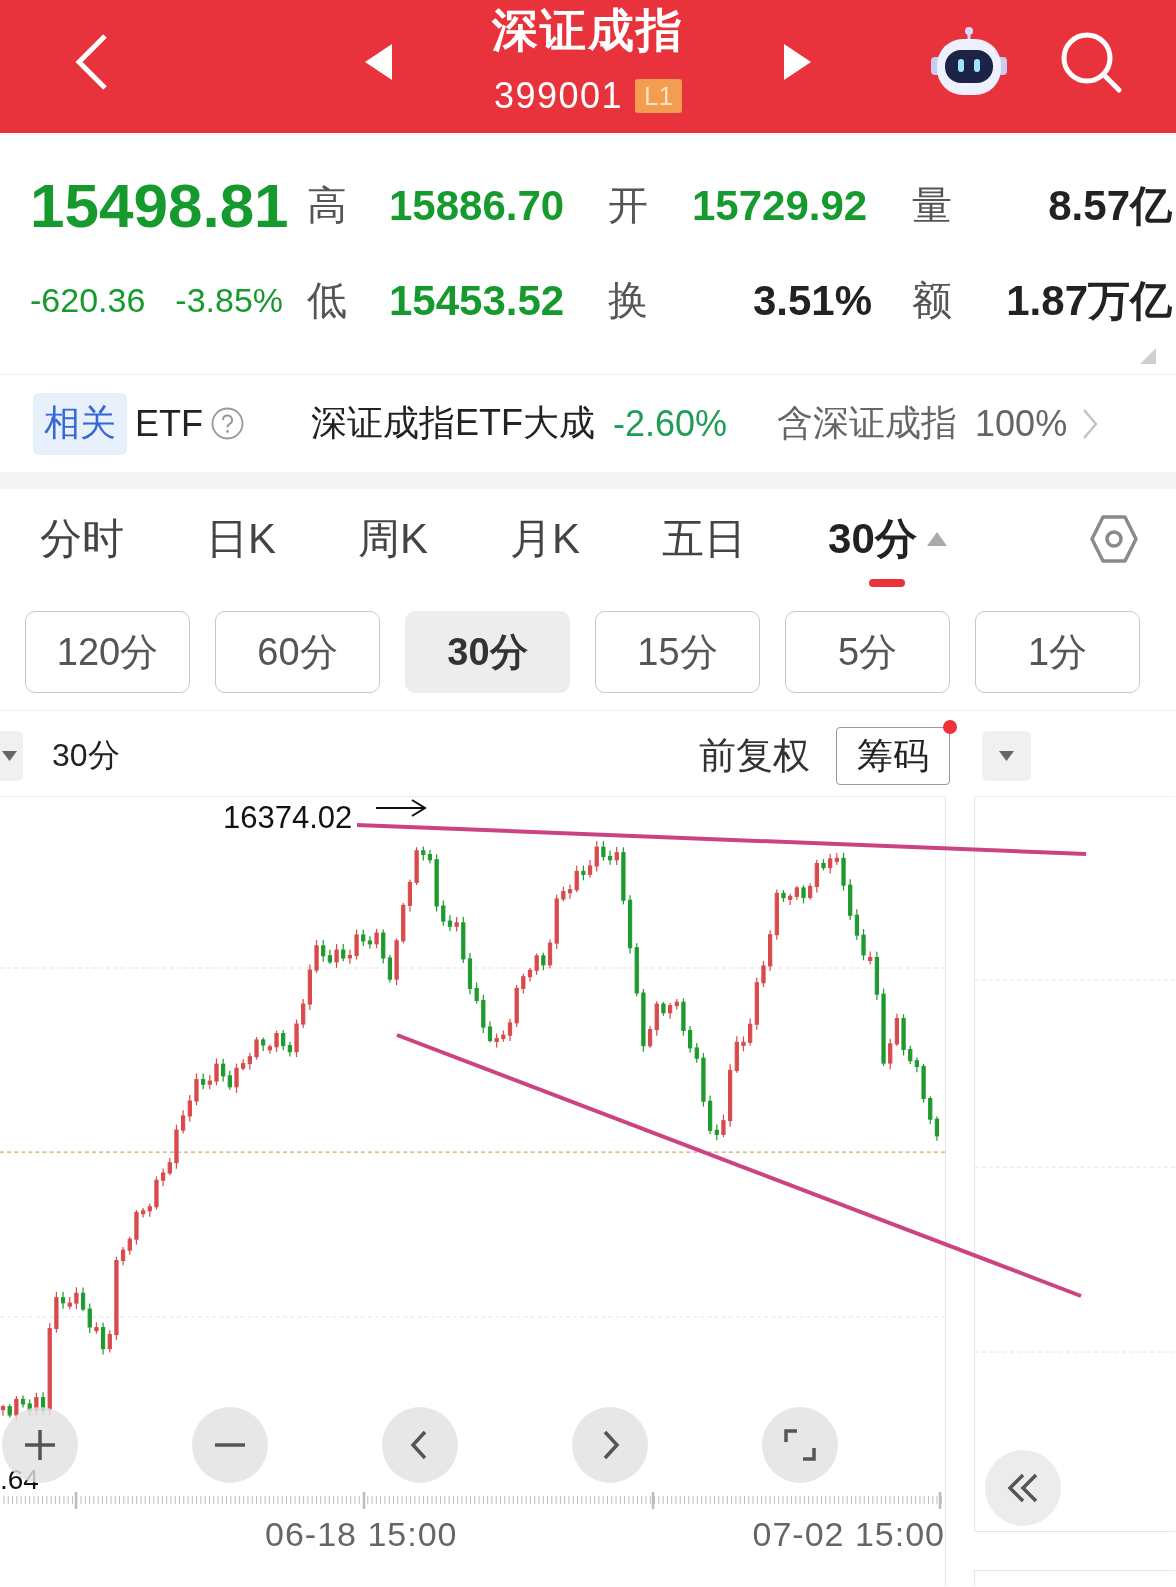  Describe the element at coordinates (82, 539) in the screenshot. I see `chart-tab: 分时` at that location.